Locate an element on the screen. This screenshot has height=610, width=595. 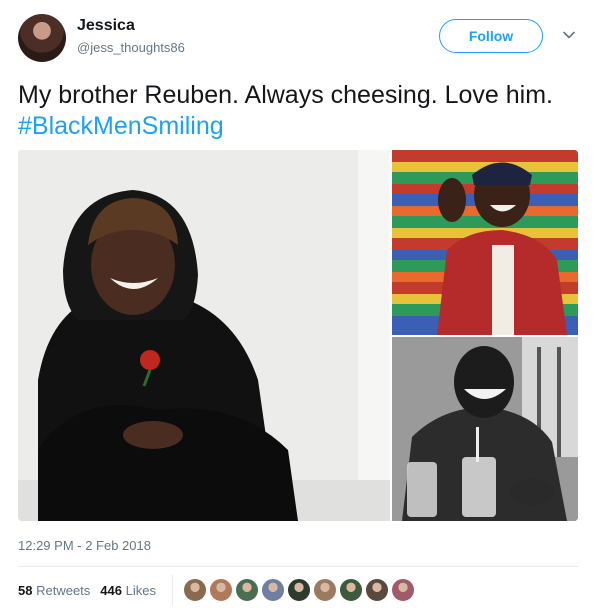
divider is located at coordinates (298, 566).